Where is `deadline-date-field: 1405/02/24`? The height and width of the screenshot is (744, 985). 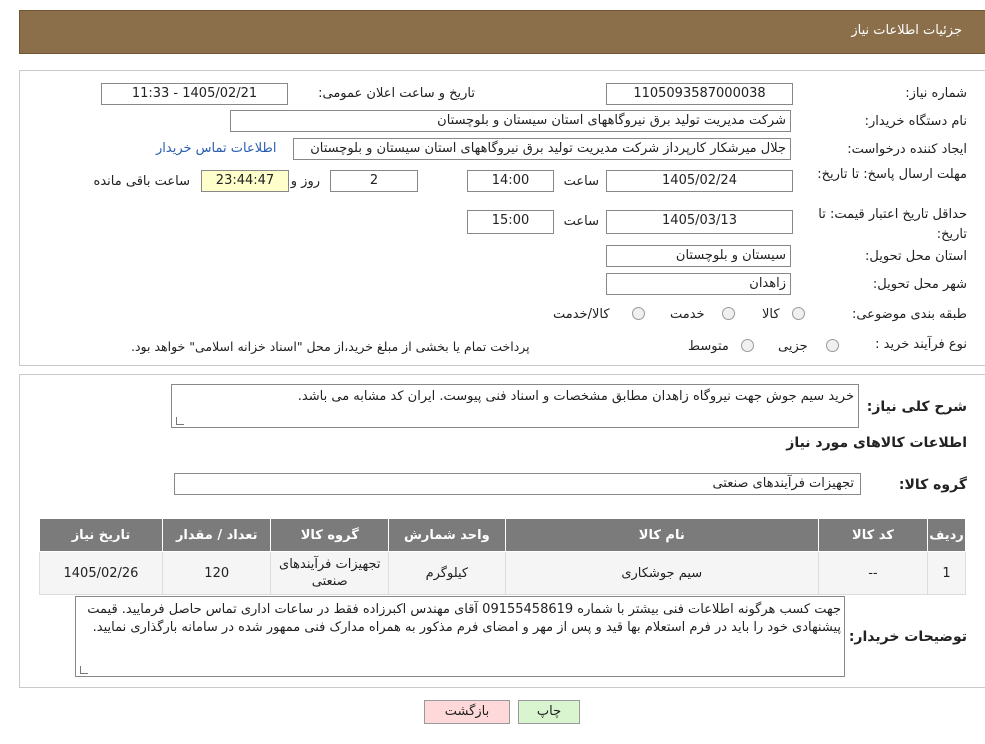
deadline-date-field: 1405/02/24 is located at coordinates (699, 181).